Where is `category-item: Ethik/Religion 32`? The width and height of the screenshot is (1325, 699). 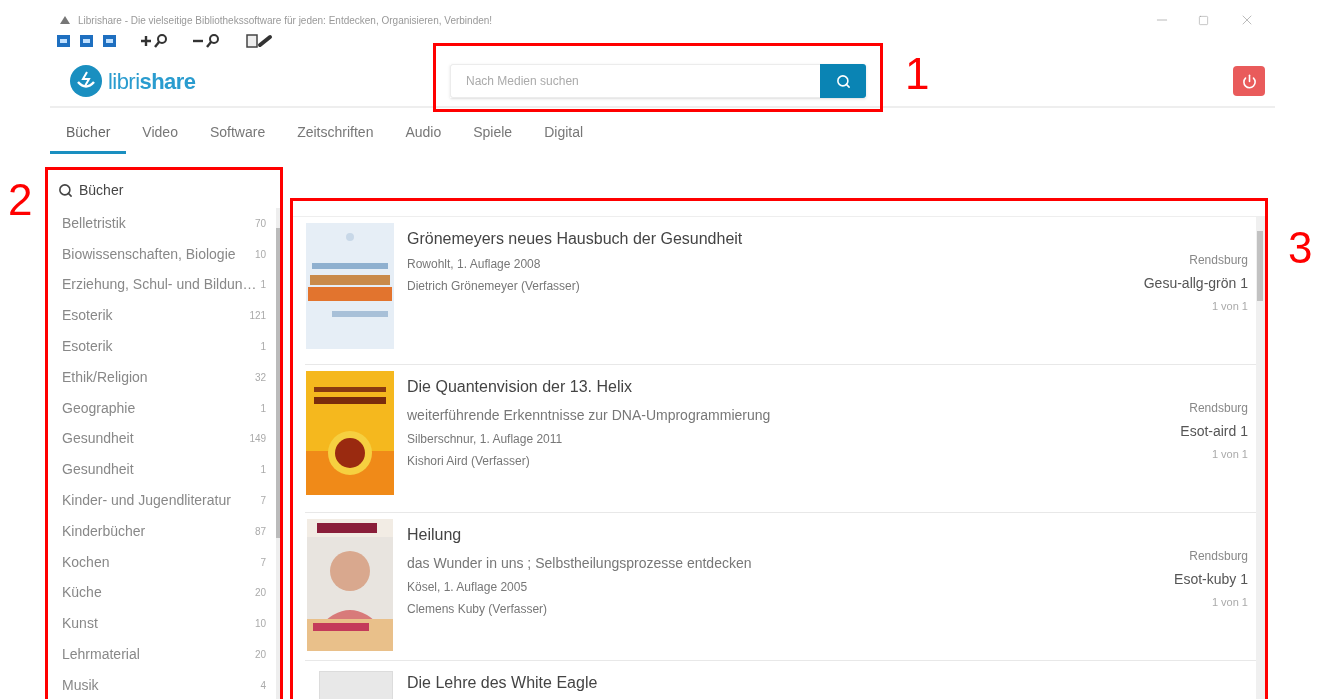
category-item: Ethik/Religion 32 is located at coordinates (160, 377).